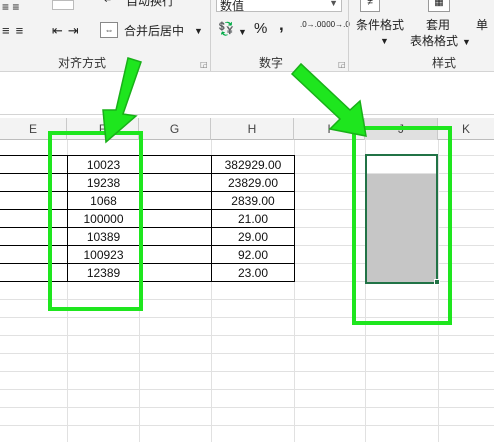 Image resolution: width=494 pixels, height=442 pixels. What do you see at coordinates (466, 42) in the screenshot?
I see `format-as-table-dropdown-icon: ▼` at bounding box center [466, 42].